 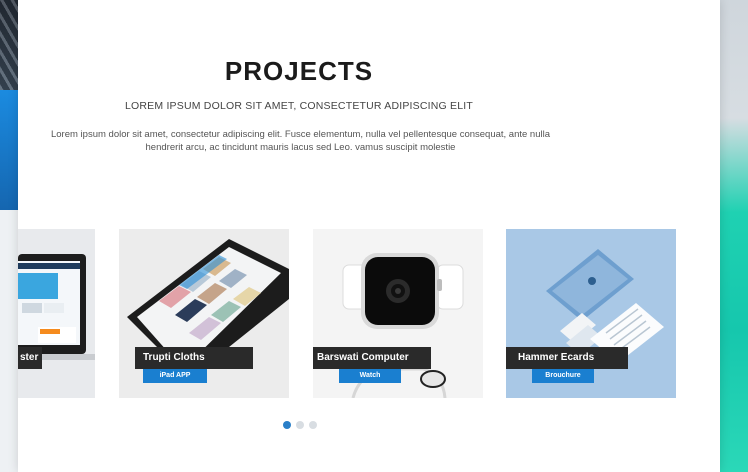 What do you see at coordinates (194, 358) in the screenshot?
I see `project-card-title: Trupti Cloths` at bounding box center [194, 358].